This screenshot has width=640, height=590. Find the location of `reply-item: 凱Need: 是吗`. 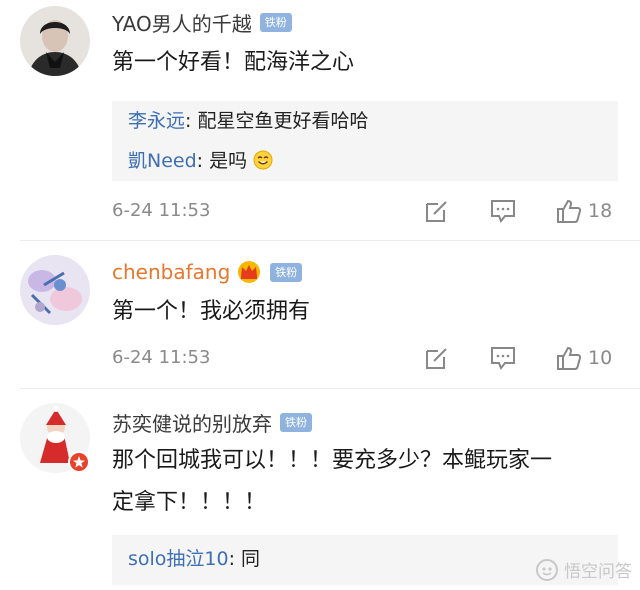

reply-item: 凱Need: 是吗 is located at coordinates (365, 161).